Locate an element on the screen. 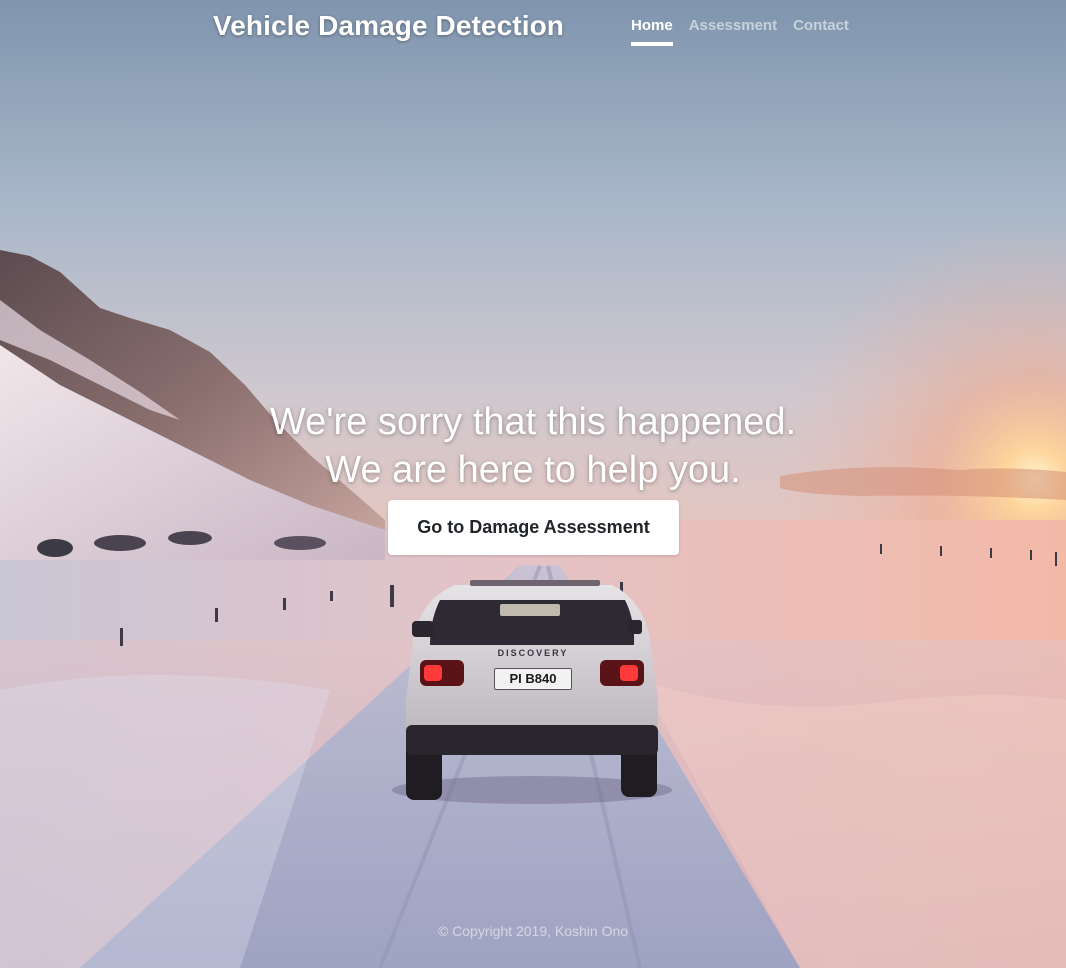  footer-copyright: © Copyright 2019, Koshin Ono is located at coordinates (533, 931).